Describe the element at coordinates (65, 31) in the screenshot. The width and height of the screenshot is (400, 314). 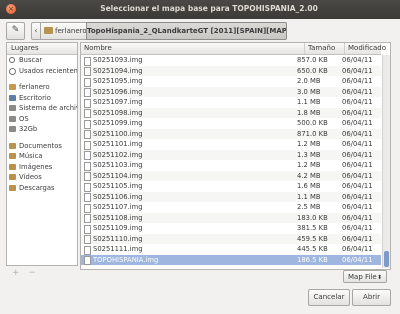
I see `path-button-home: ferlanero` at that location.